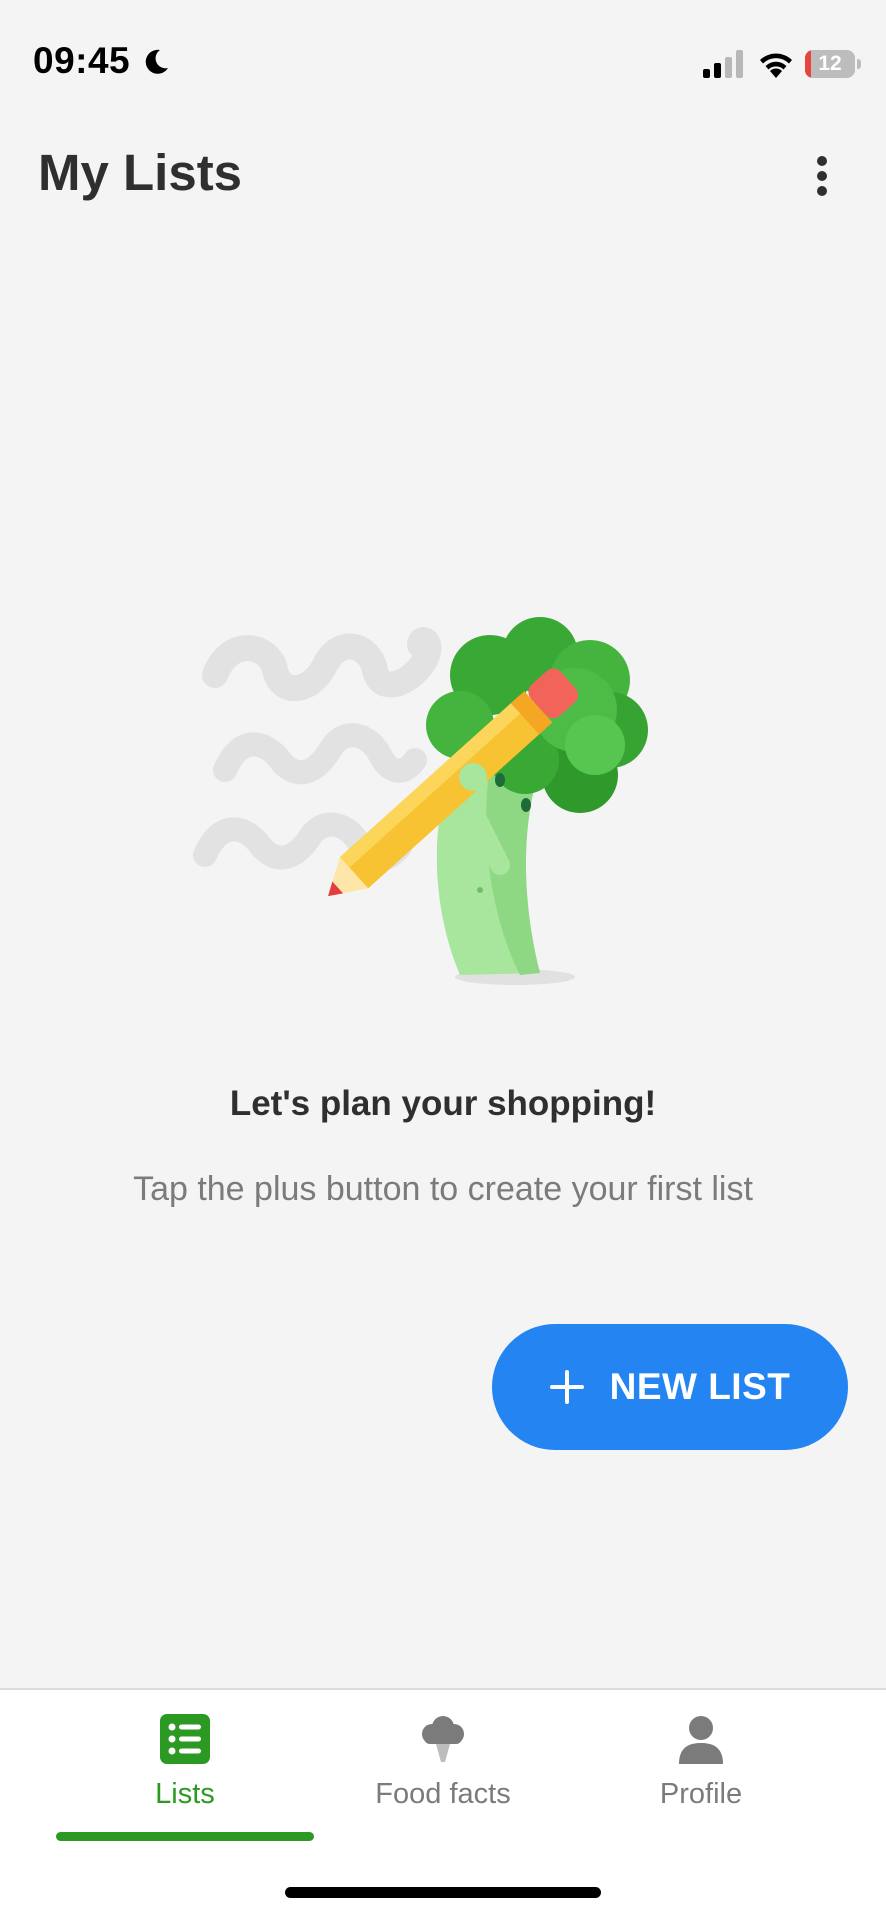 The image size is (886, 1920). Describe the element at coordinates (701, 1794) in the screenshot. I see `nav-label-profile: Profile` at that location.